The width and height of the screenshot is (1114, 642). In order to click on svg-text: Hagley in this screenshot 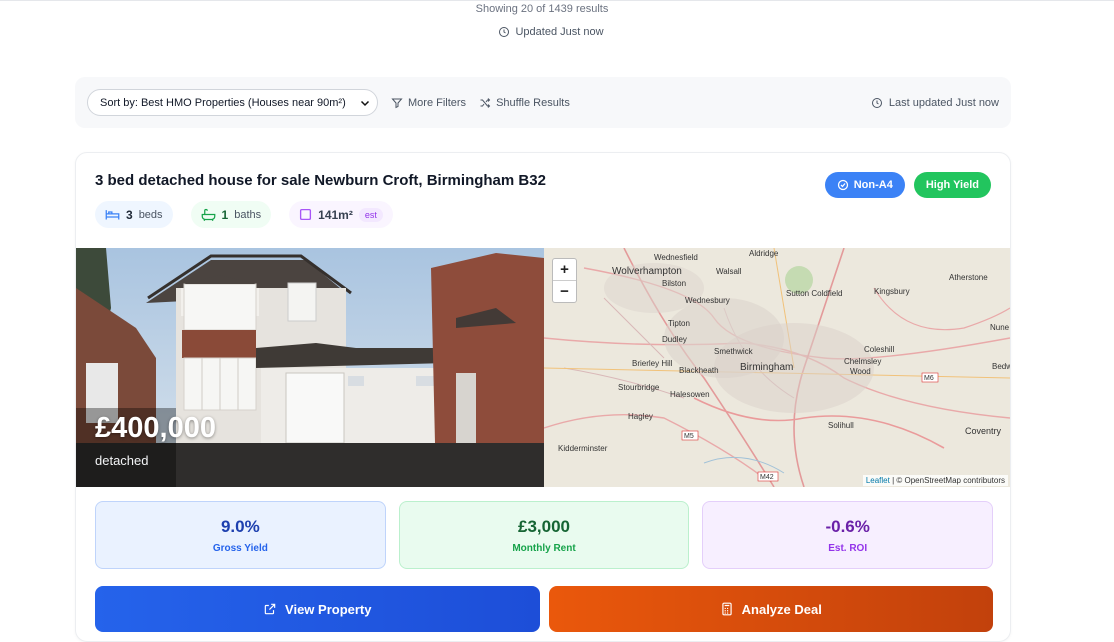, I will do `click(640, 416)`.